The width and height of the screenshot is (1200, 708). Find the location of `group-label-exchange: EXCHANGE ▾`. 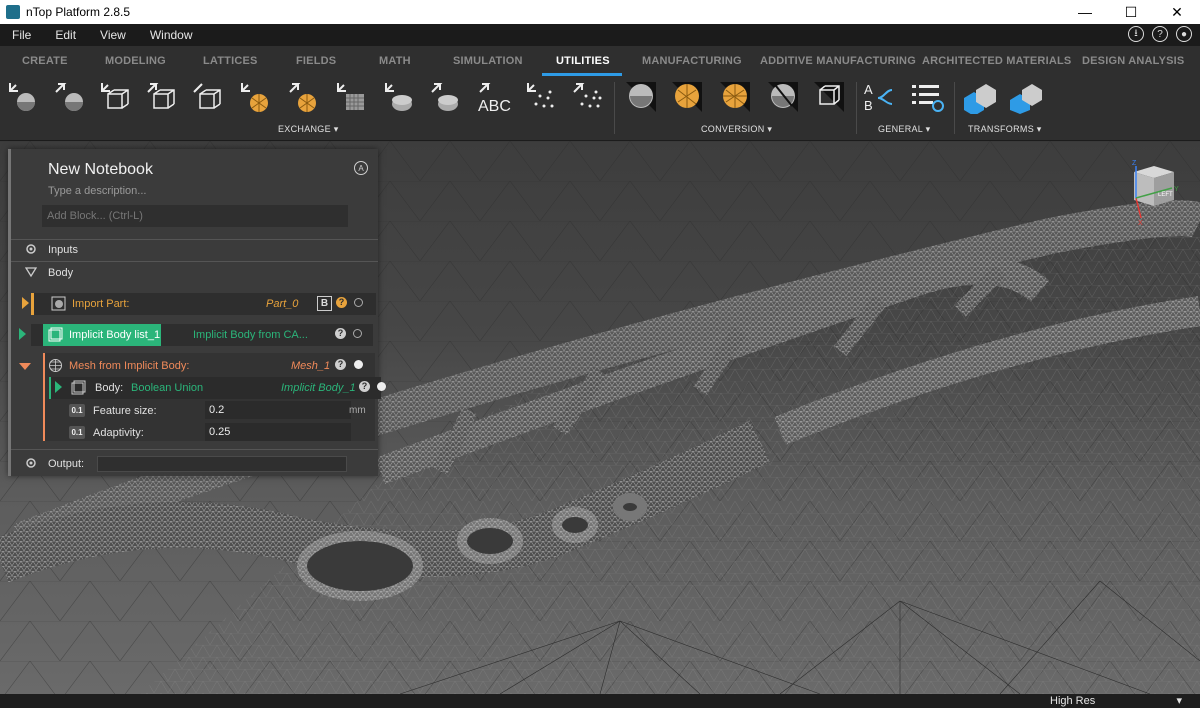

group-label-exchange: EXCHANGE ▾ is located at coordinates (308, 129).